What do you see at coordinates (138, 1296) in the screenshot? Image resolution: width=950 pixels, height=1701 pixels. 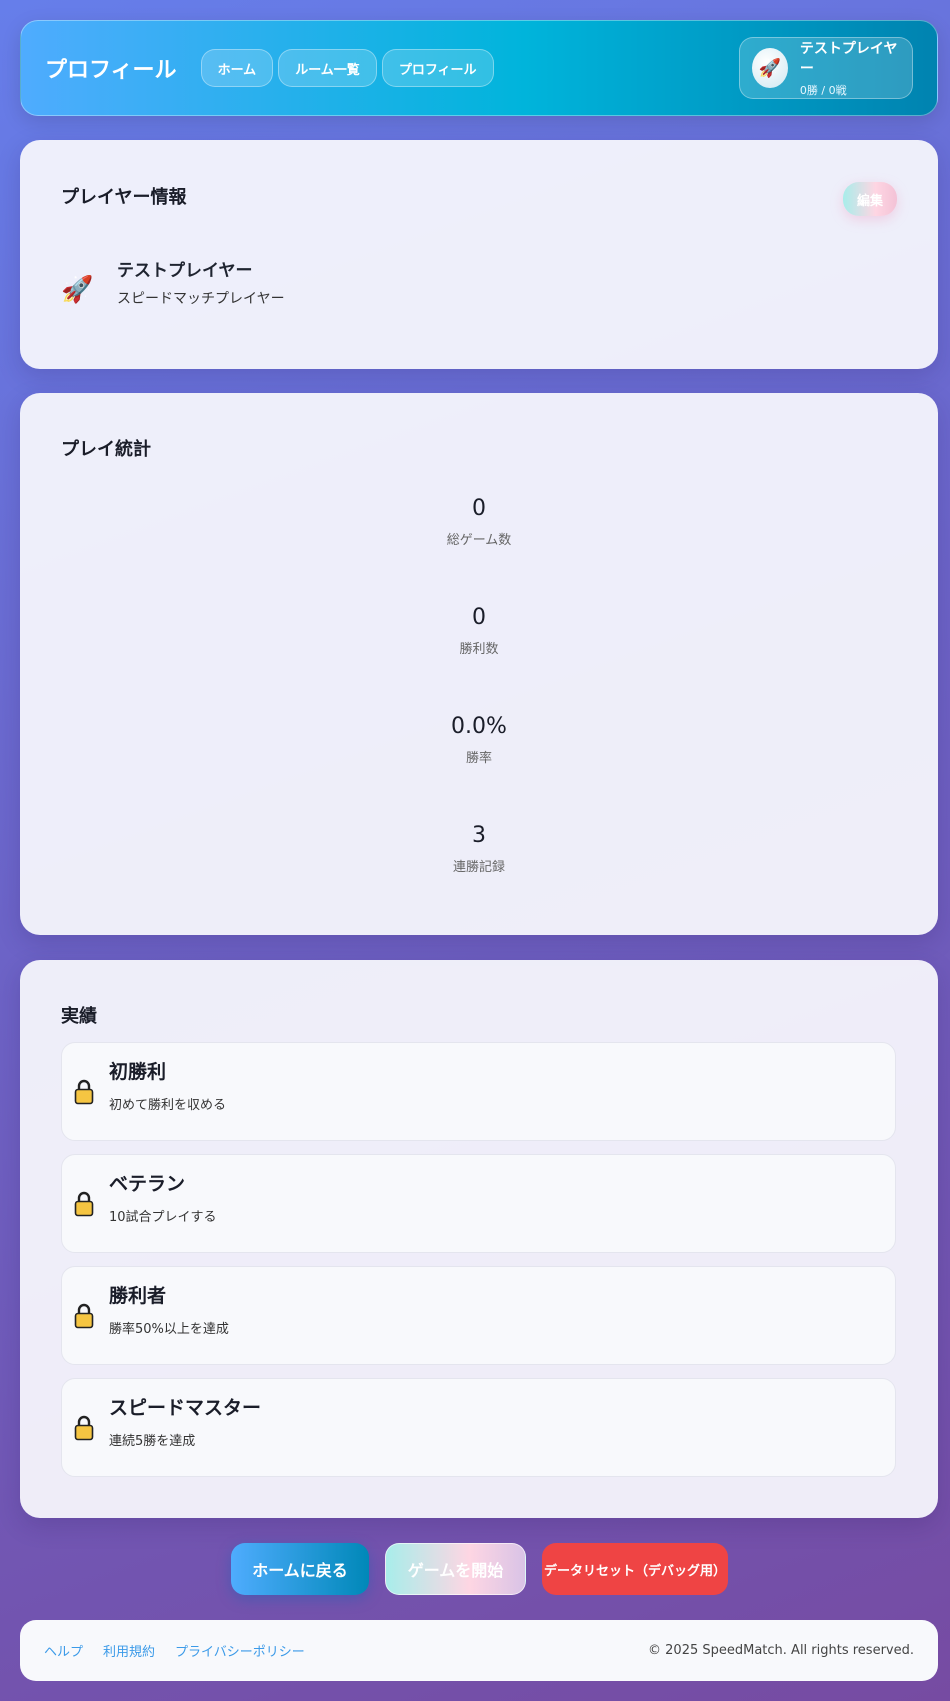 I see `achievement-title: 勝利者` at bounding box center [138, 1296].